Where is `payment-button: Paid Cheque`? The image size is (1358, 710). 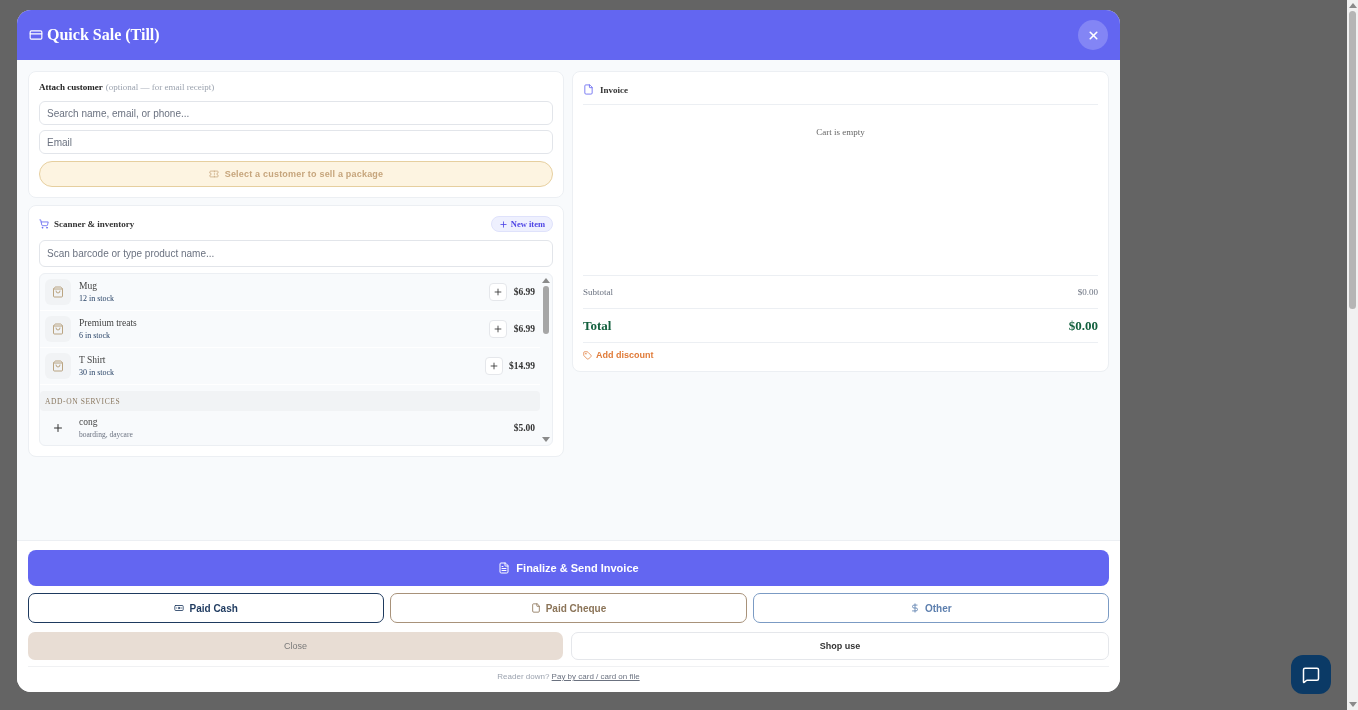 payment-button: Paid Cheque is located at coordinates (568, 608).